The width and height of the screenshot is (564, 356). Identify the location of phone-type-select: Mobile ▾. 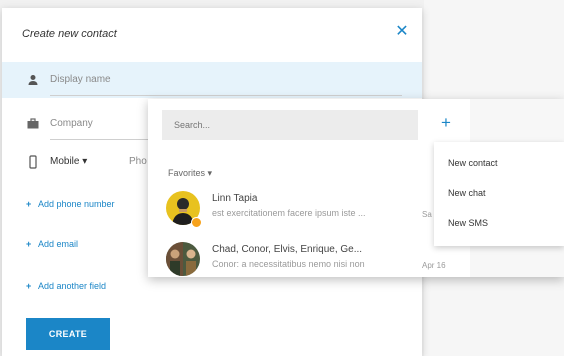
(68, 161).